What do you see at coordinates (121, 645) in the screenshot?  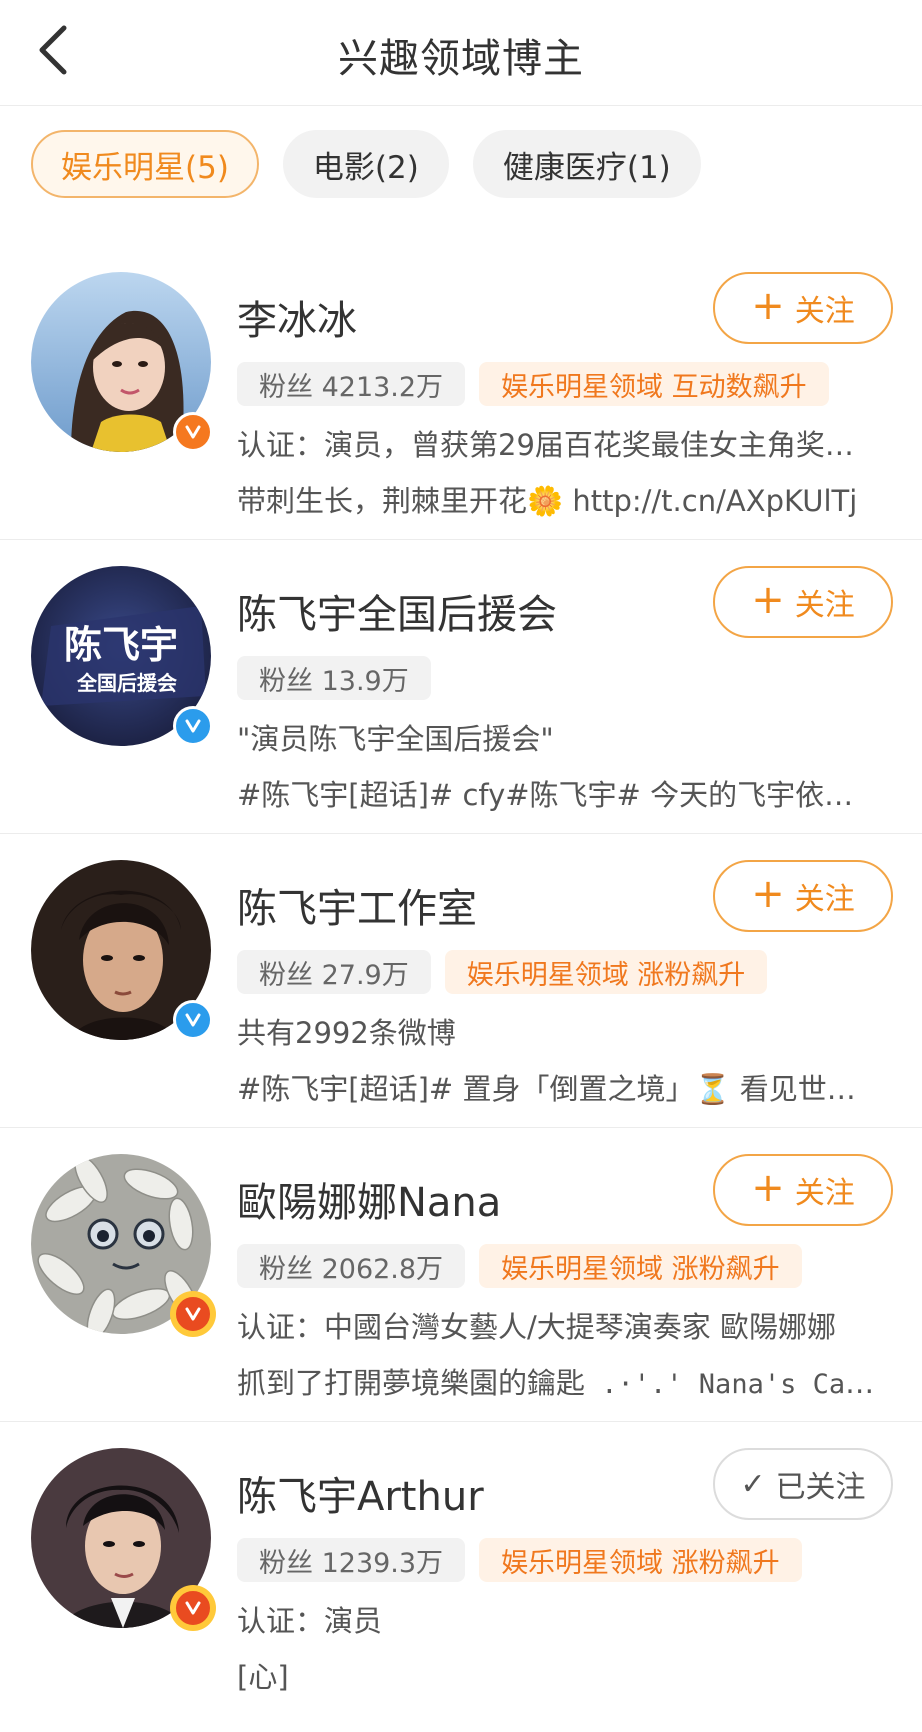 I see `avatar-text: 陈飞宇` at bounding box center [121, 645].